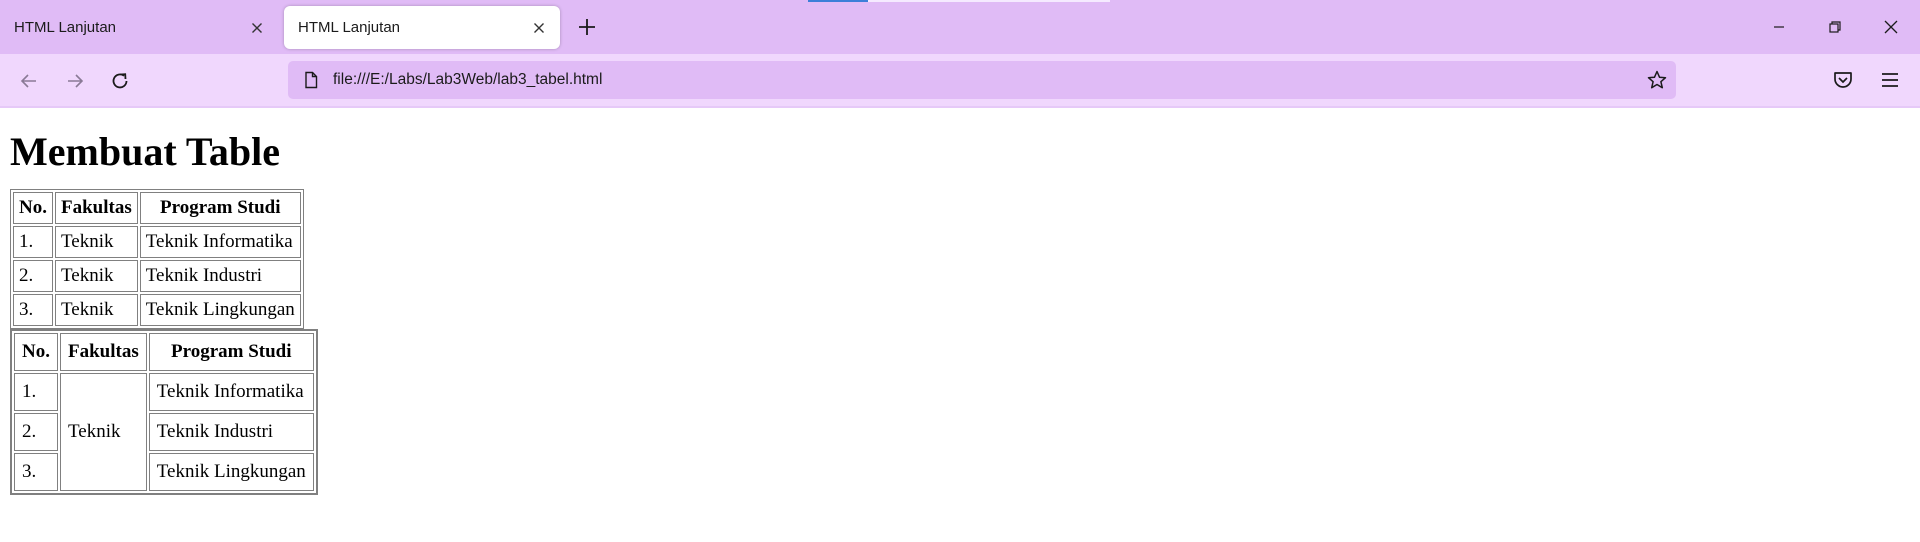  I want to click on window-close-icon, so click(1891, 27).